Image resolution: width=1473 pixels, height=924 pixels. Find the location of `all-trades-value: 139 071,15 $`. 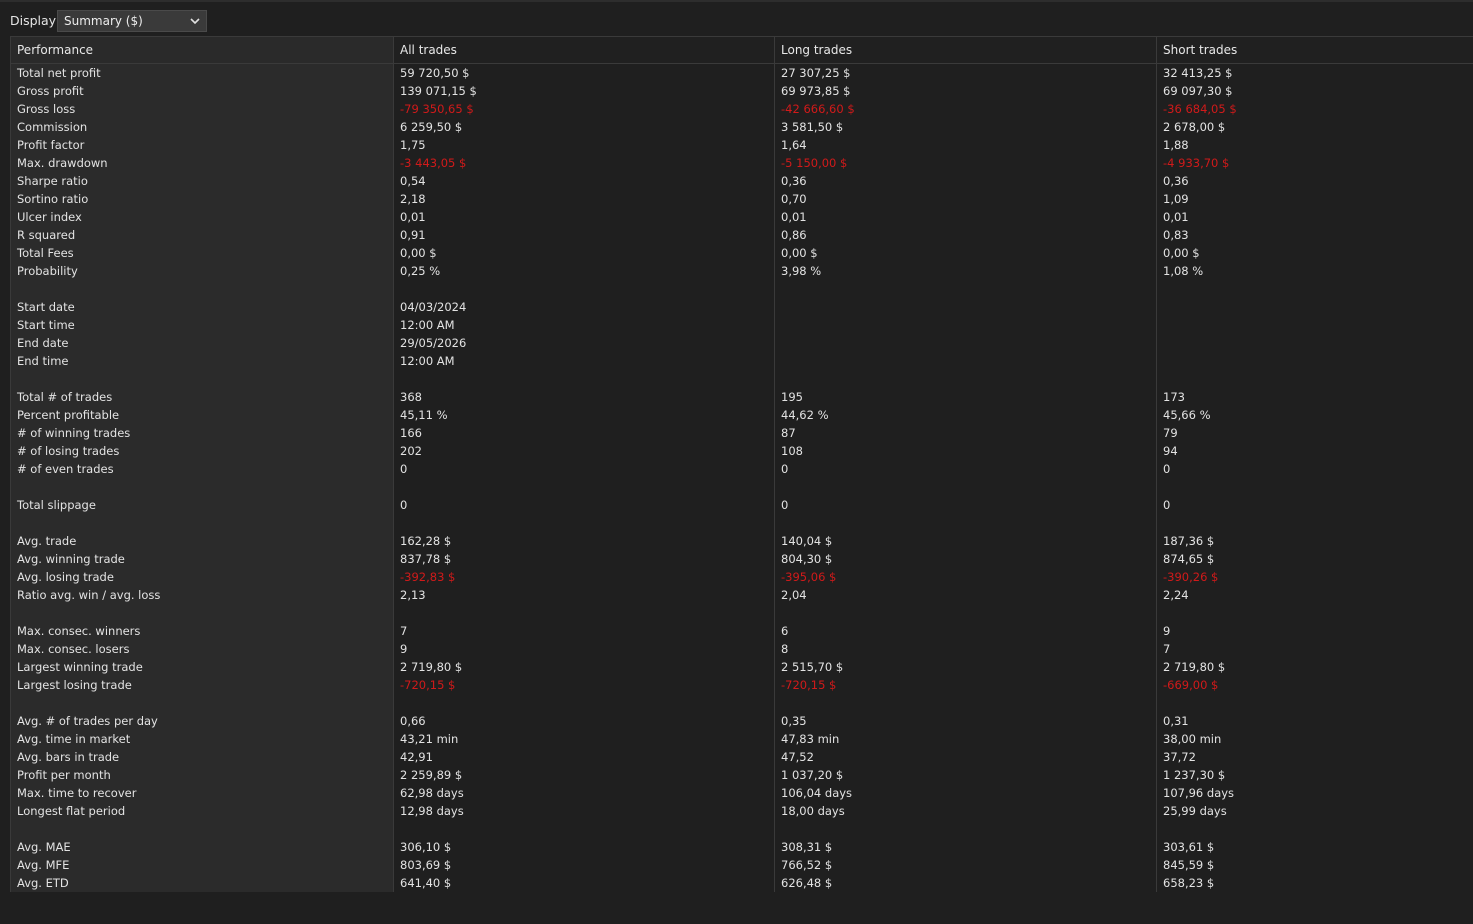

all-trades-value: 139 071,15 $ is located at coordinates (438, 91).